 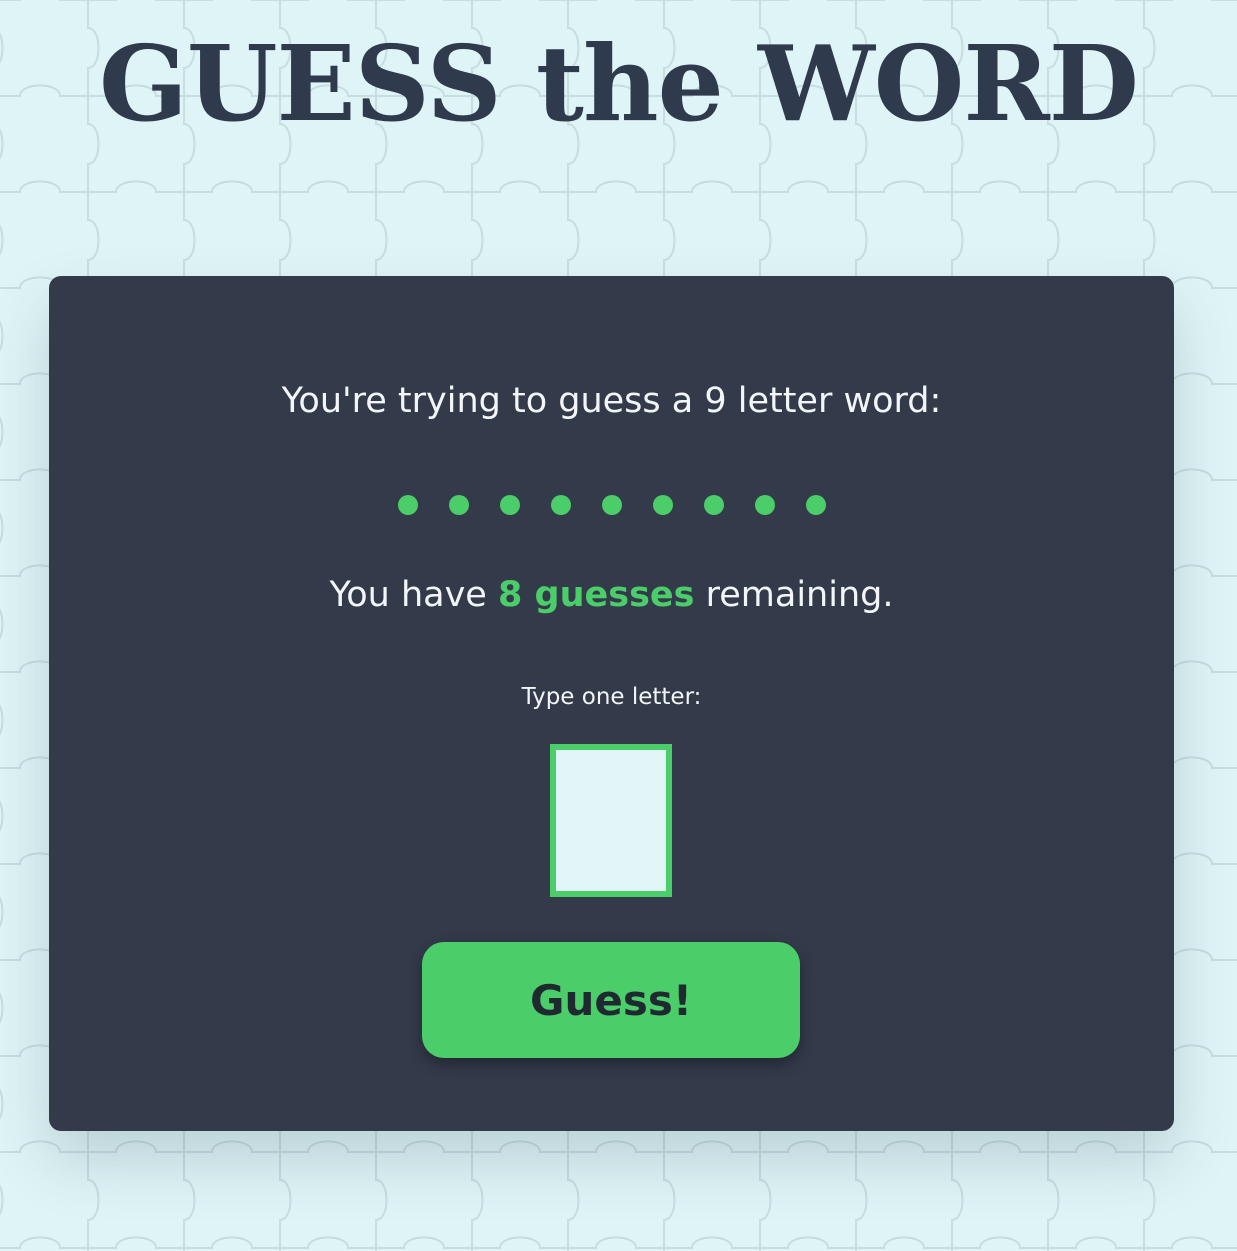 I want to click on remaining-suffix: remaining., so click(x=799, y=595).